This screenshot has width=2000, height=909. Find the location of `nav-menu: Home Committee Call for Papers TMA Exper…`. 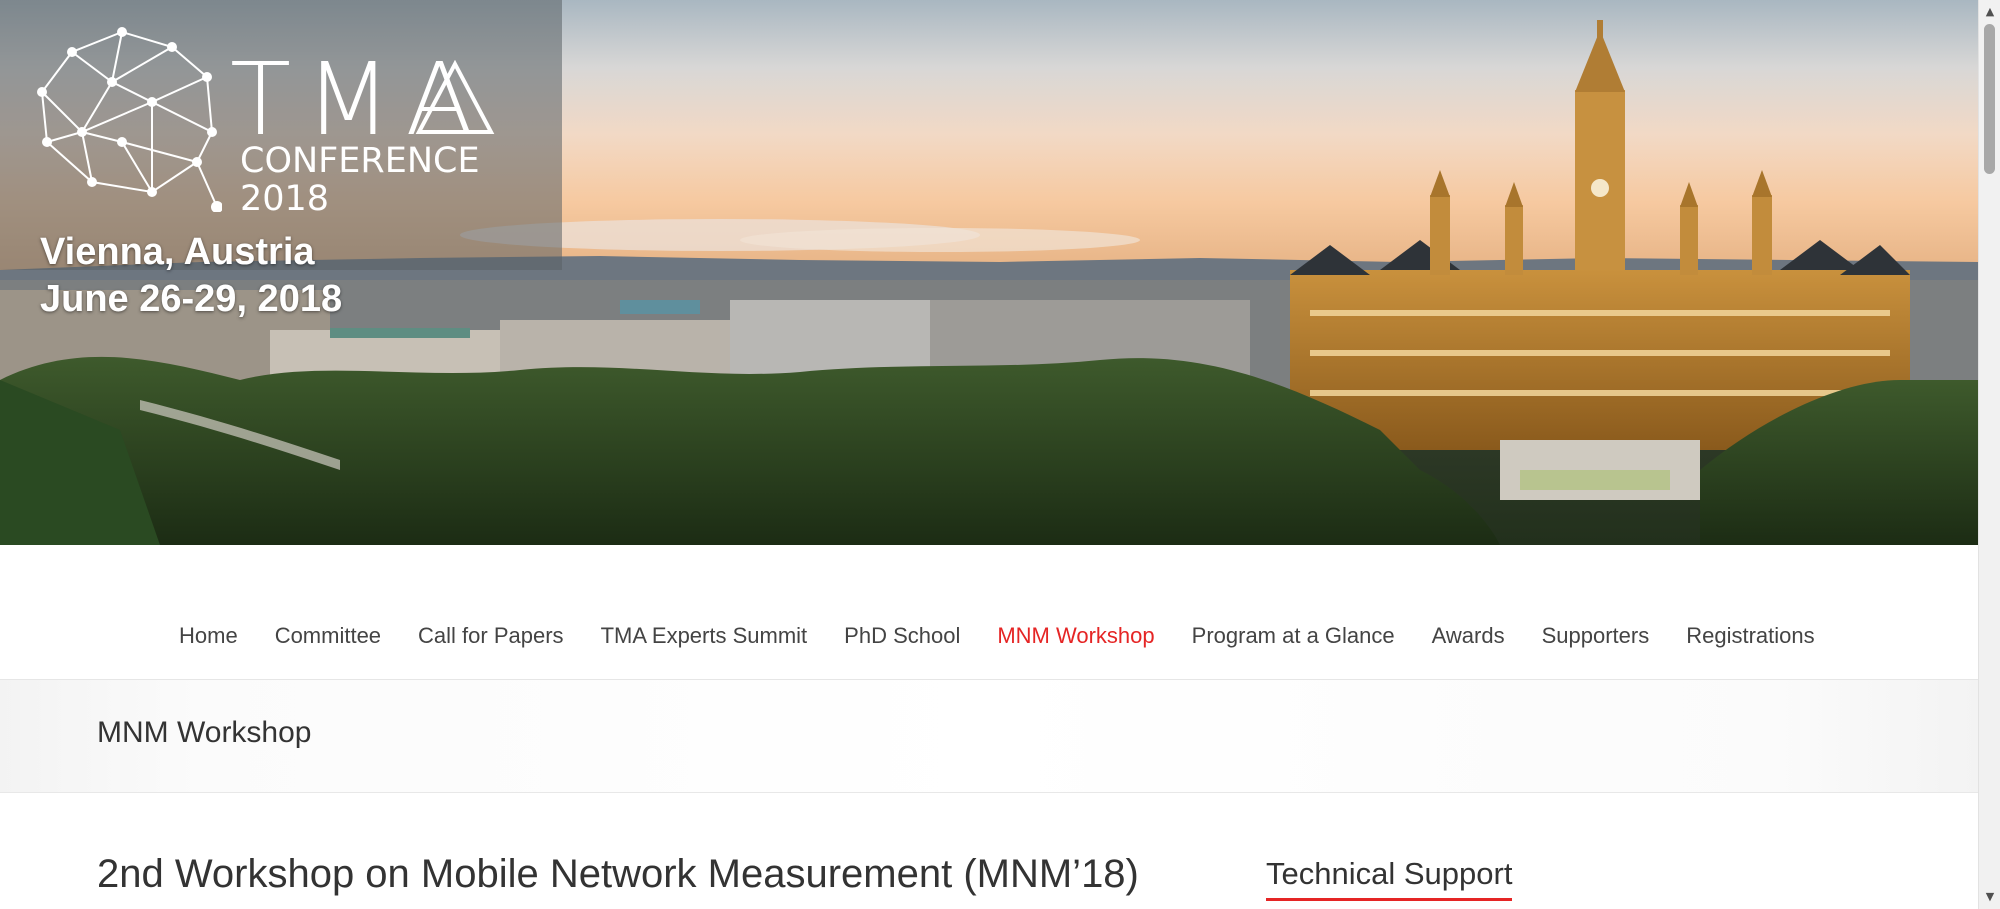

nav-menu: Home Committee Call for Papers TMA Exper… is located at coordinates (1015, 636).